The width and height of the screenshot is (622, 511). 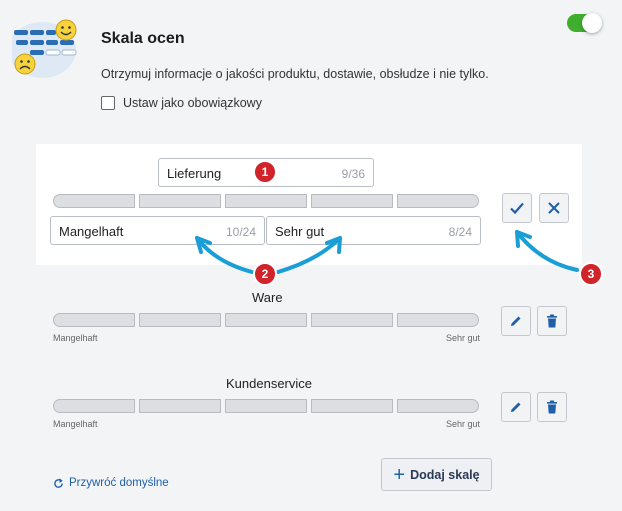 I want to click on enable-toggle, so click(x=584, y=23).